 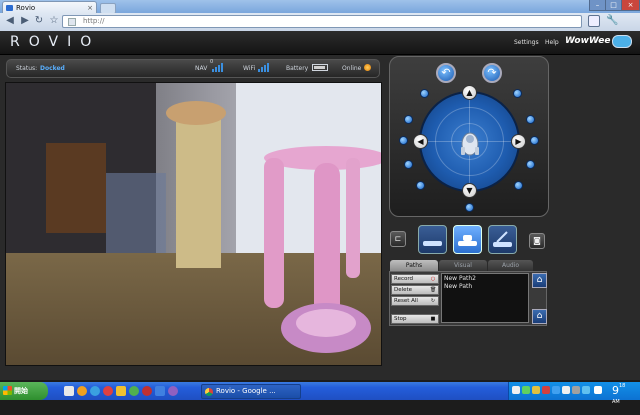 I want to click on clock-hour: 9, so click(x=615, y=390).